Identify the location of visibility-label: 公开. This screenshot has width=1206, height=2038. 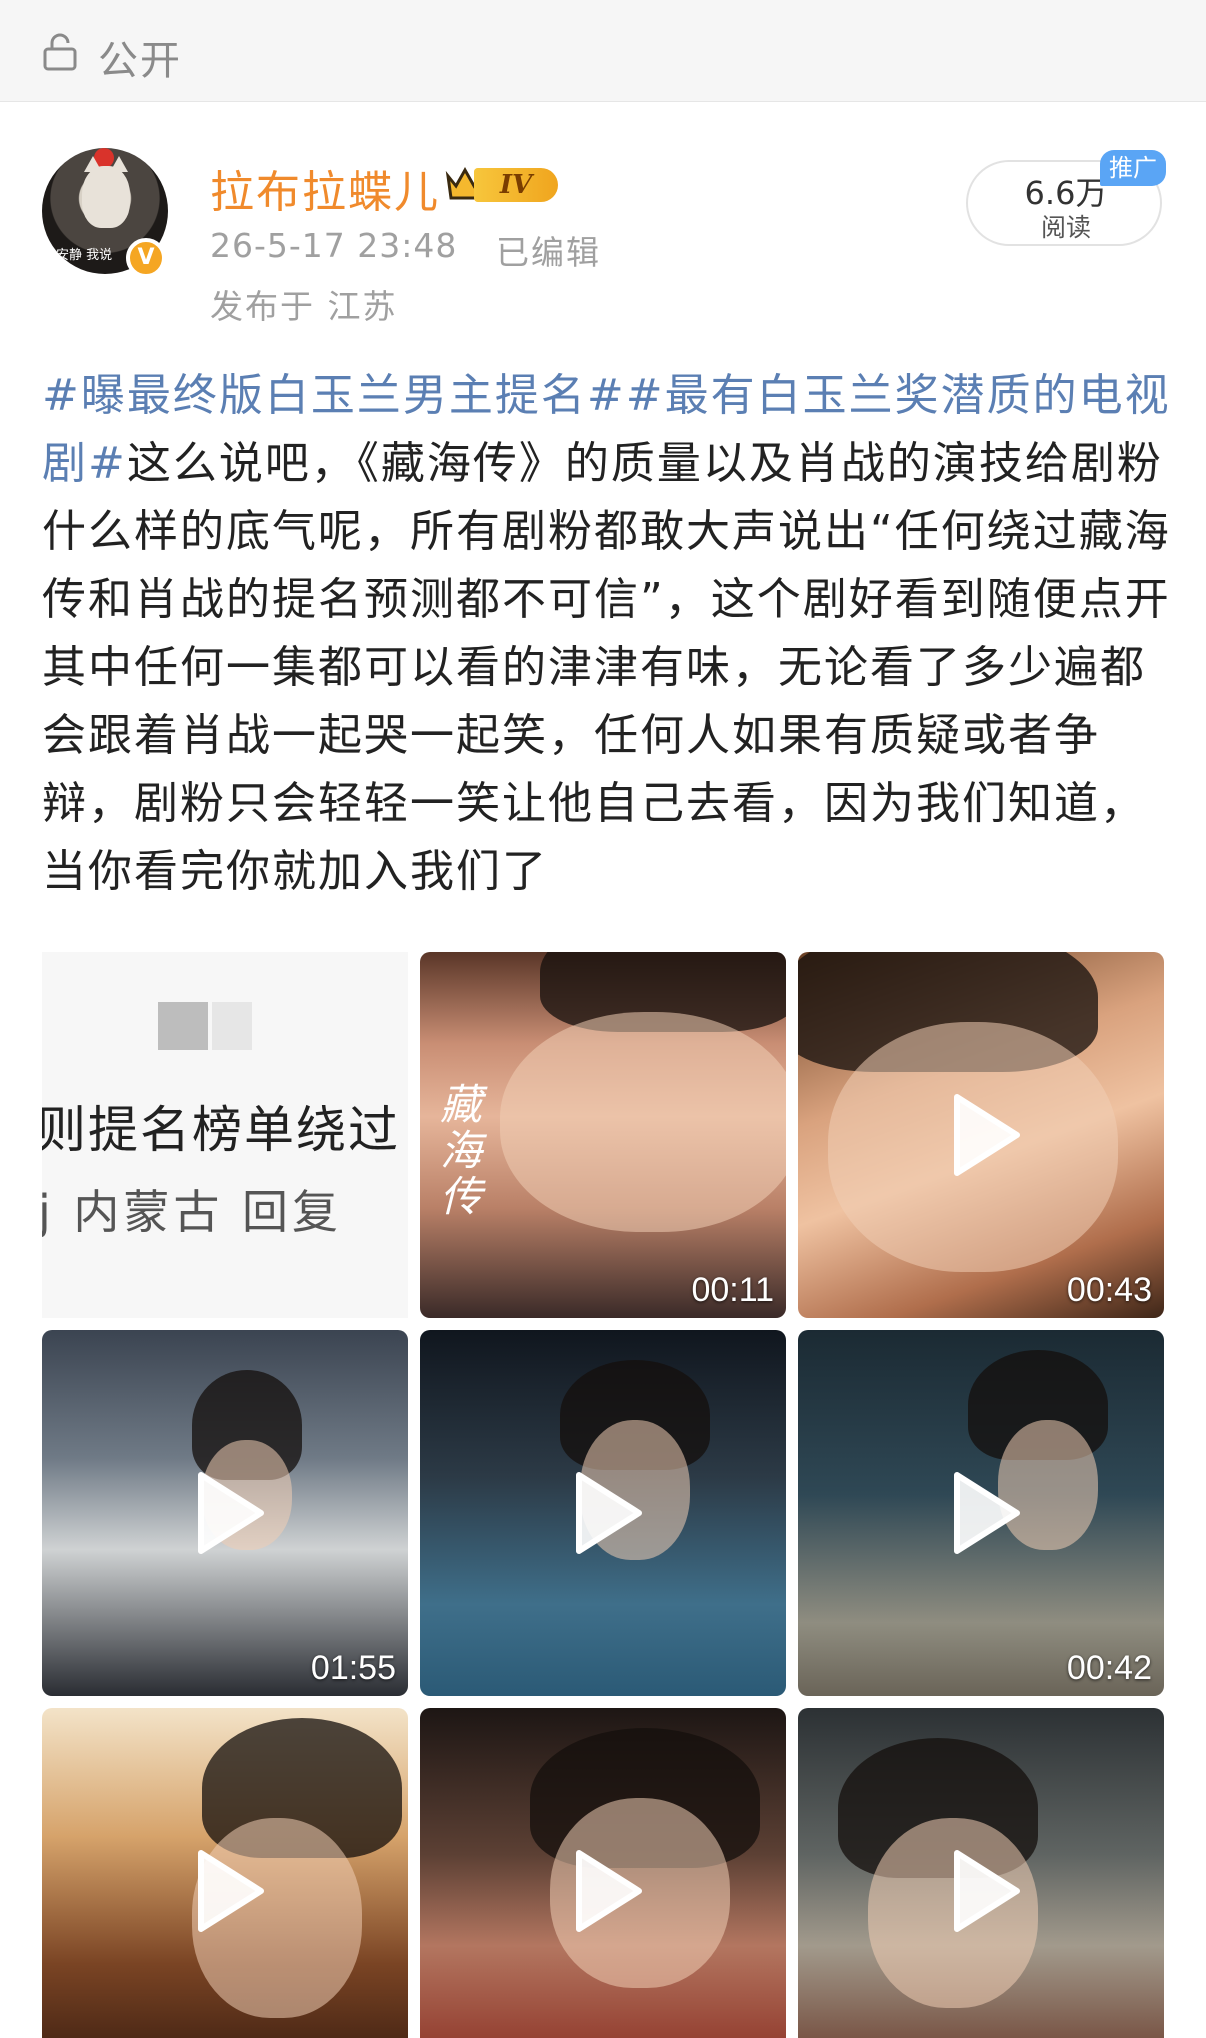
(140, 61).